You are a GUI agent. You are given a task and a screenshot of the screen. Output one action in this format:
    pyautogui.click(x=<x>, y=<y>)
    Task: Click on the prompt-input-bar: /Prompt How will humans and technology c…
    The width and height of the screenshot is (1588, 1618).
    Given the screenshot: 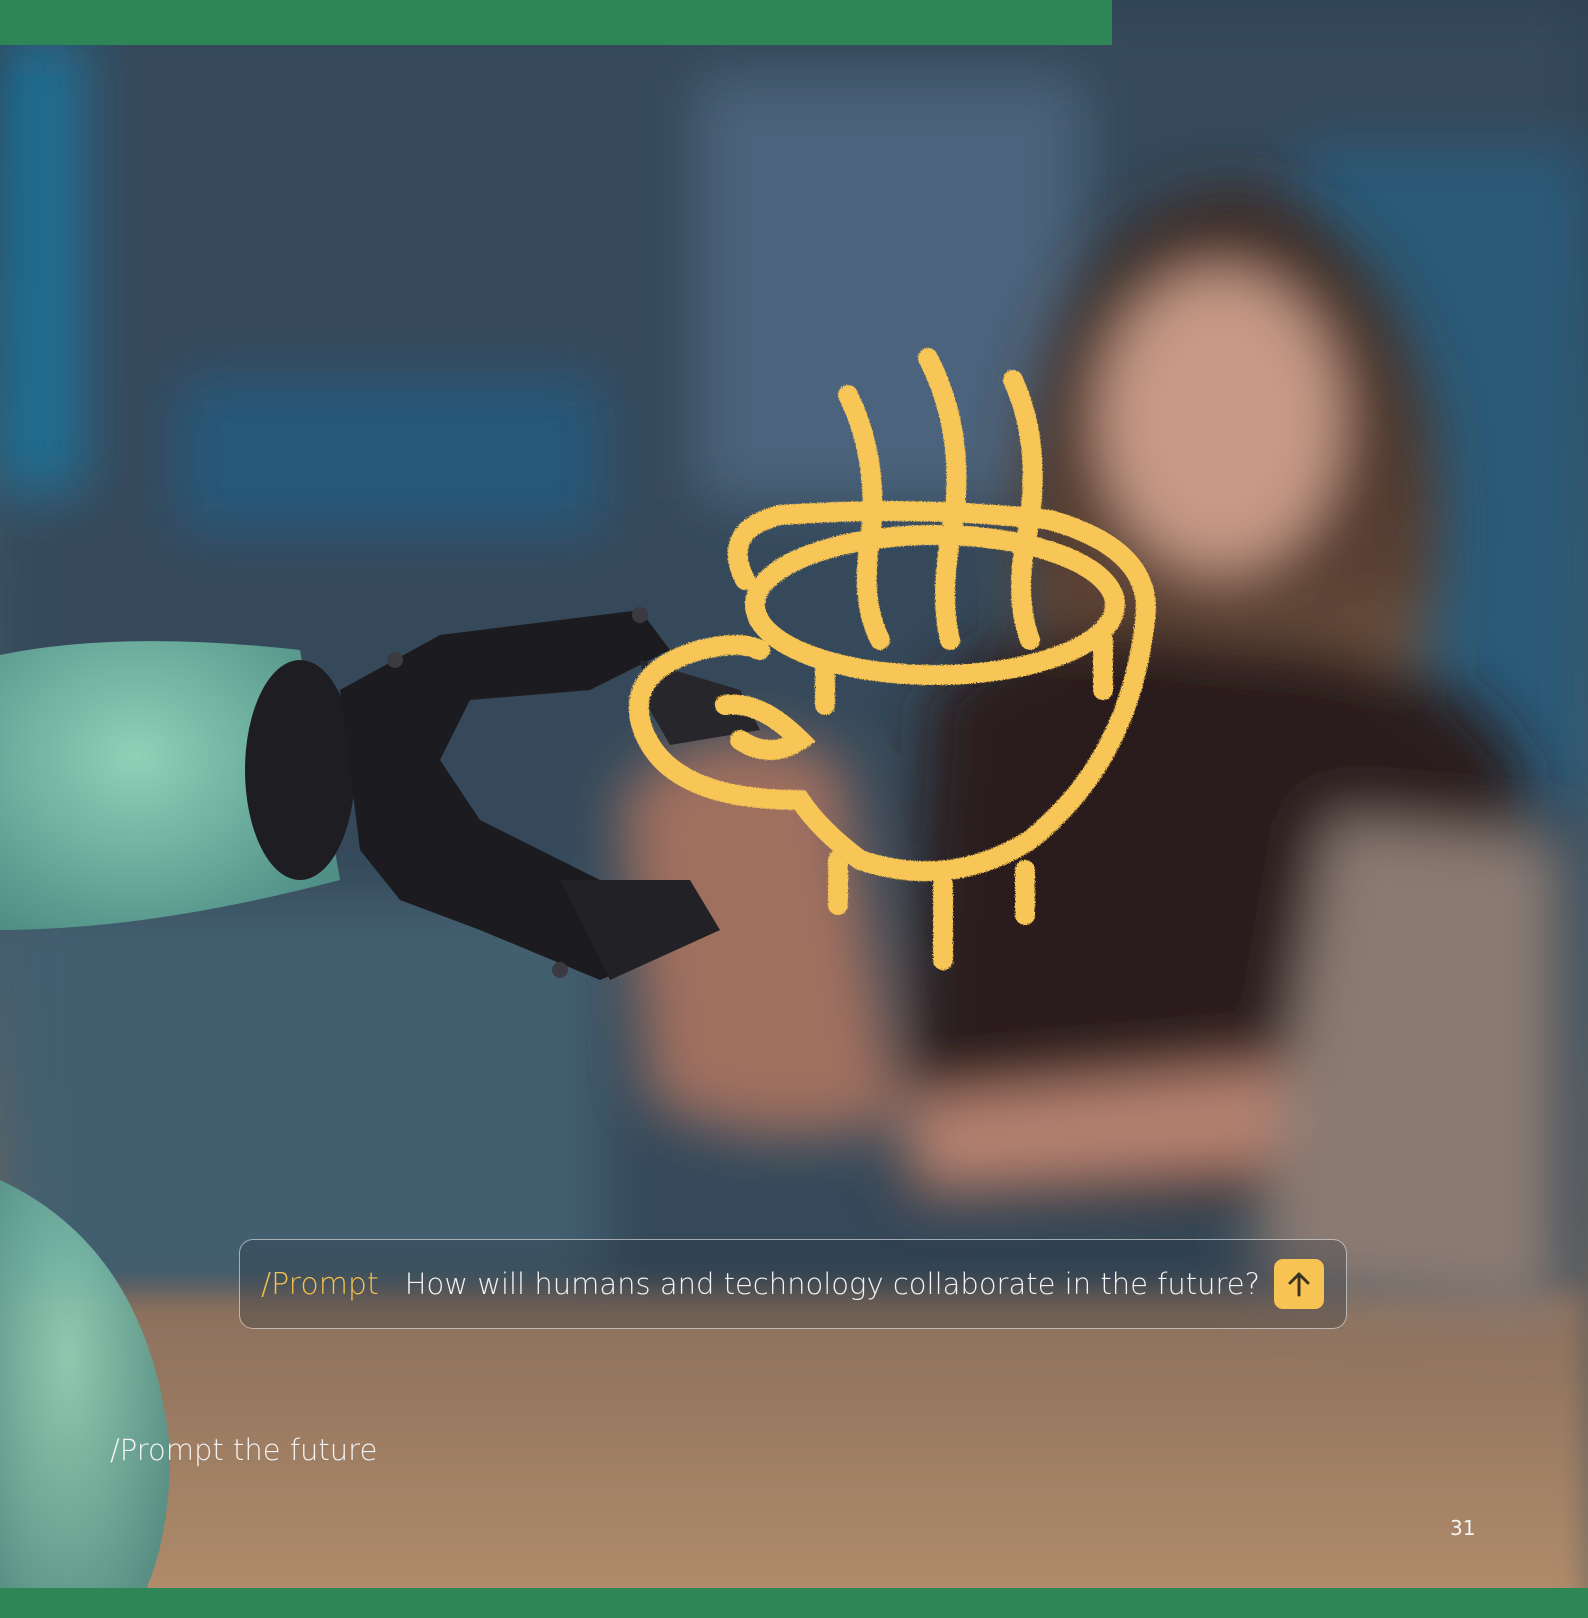 What is the action you would take?
    pyautogui.click(x=793, y=1284)
    